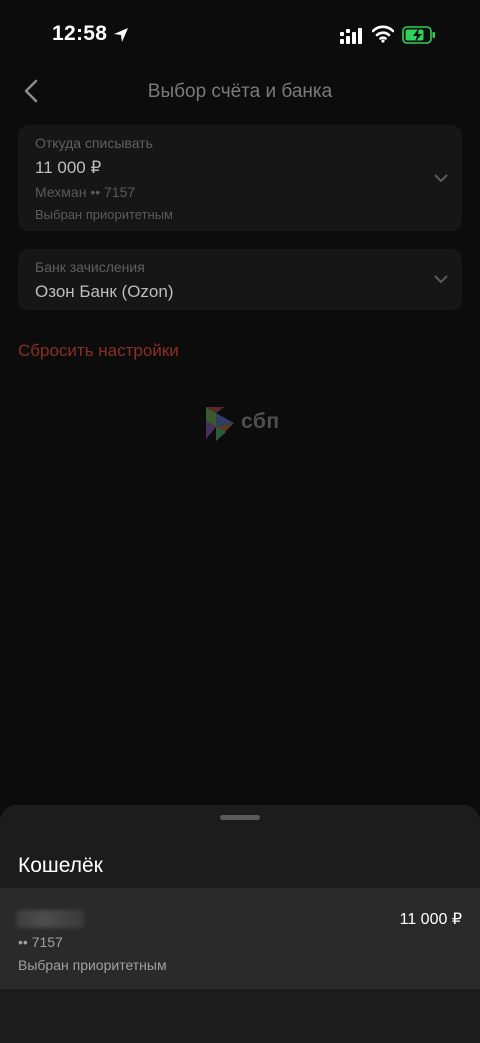 The image size is (480, 1043). What do you see at coordinates (240, 279) in the screenshot?
I see `receiving-bank-selector: Банк зачисления Озон Банк (Ozon)` at bounding box center [240, 279].